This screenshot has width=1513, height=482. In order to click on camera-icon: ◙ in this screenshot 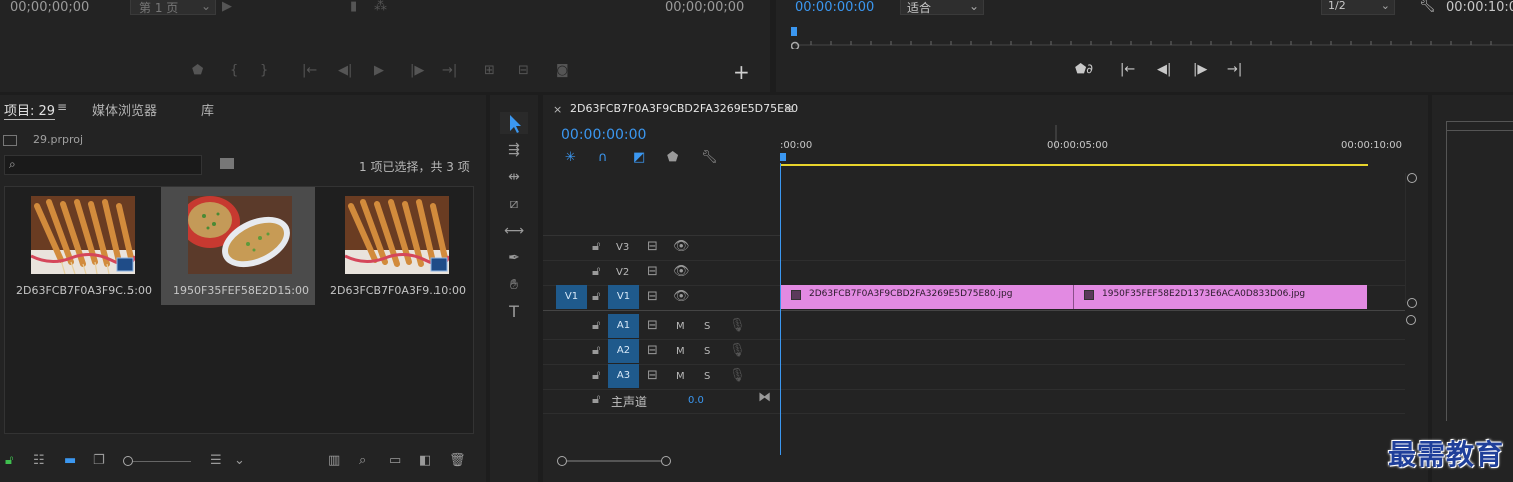, I will do `click(562, 71)`.